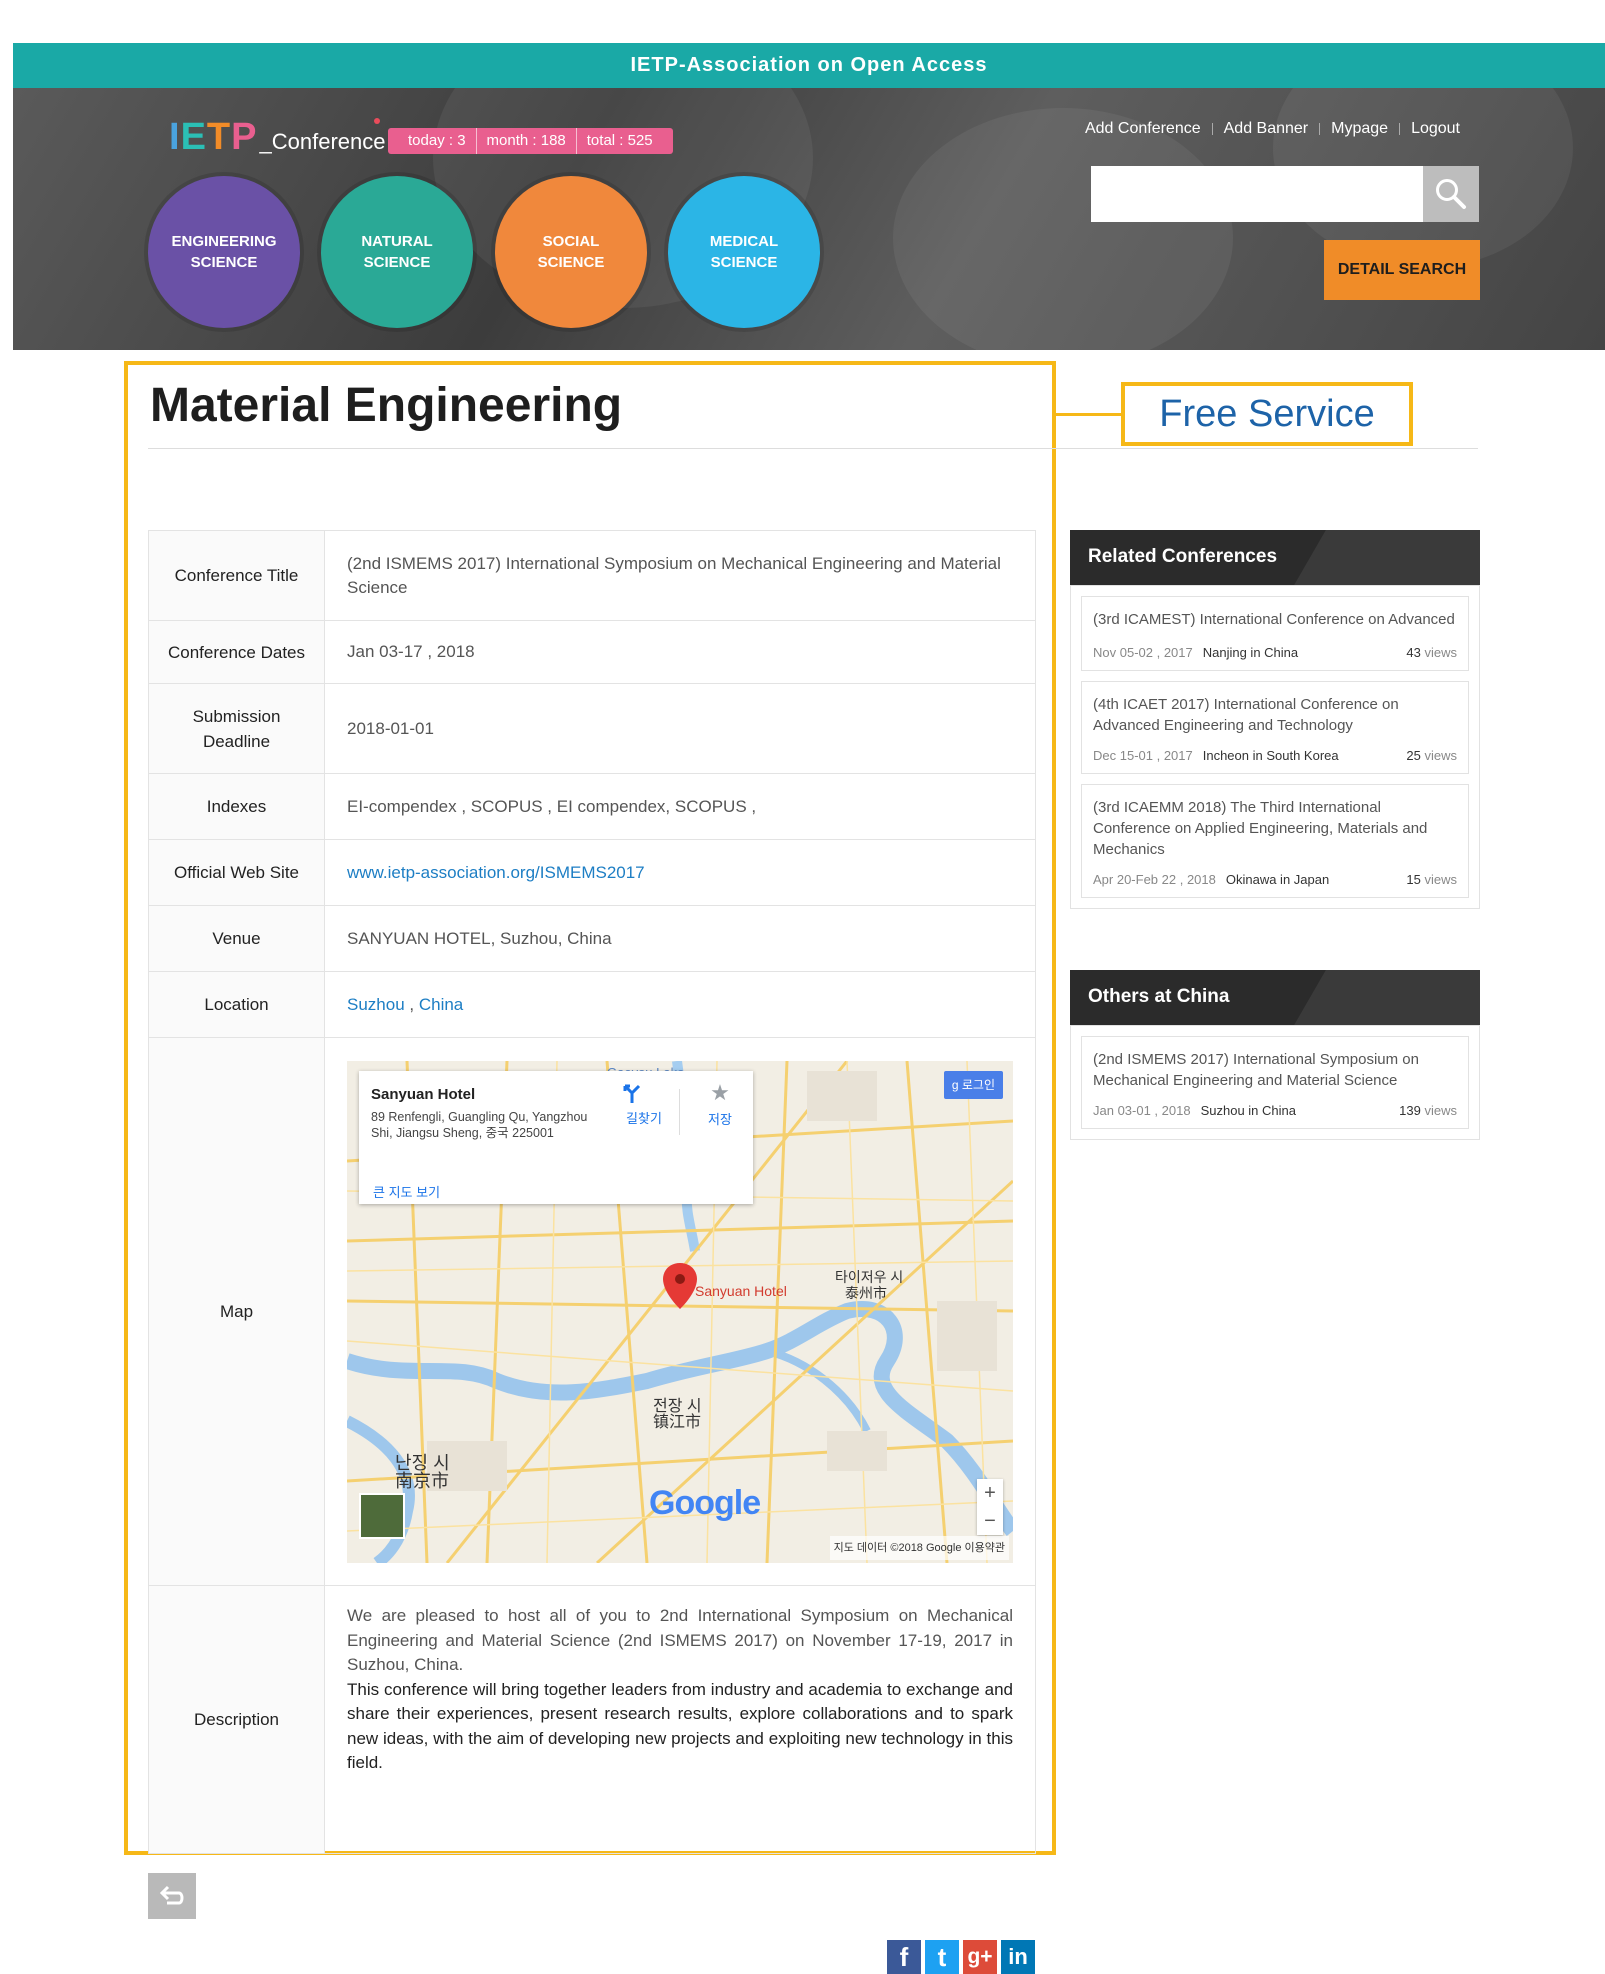  Describe the element at coordinates (592, 652) in the screenshot. I see `table-row: Conference Dates Jan 03-17 , 2018` at that location.